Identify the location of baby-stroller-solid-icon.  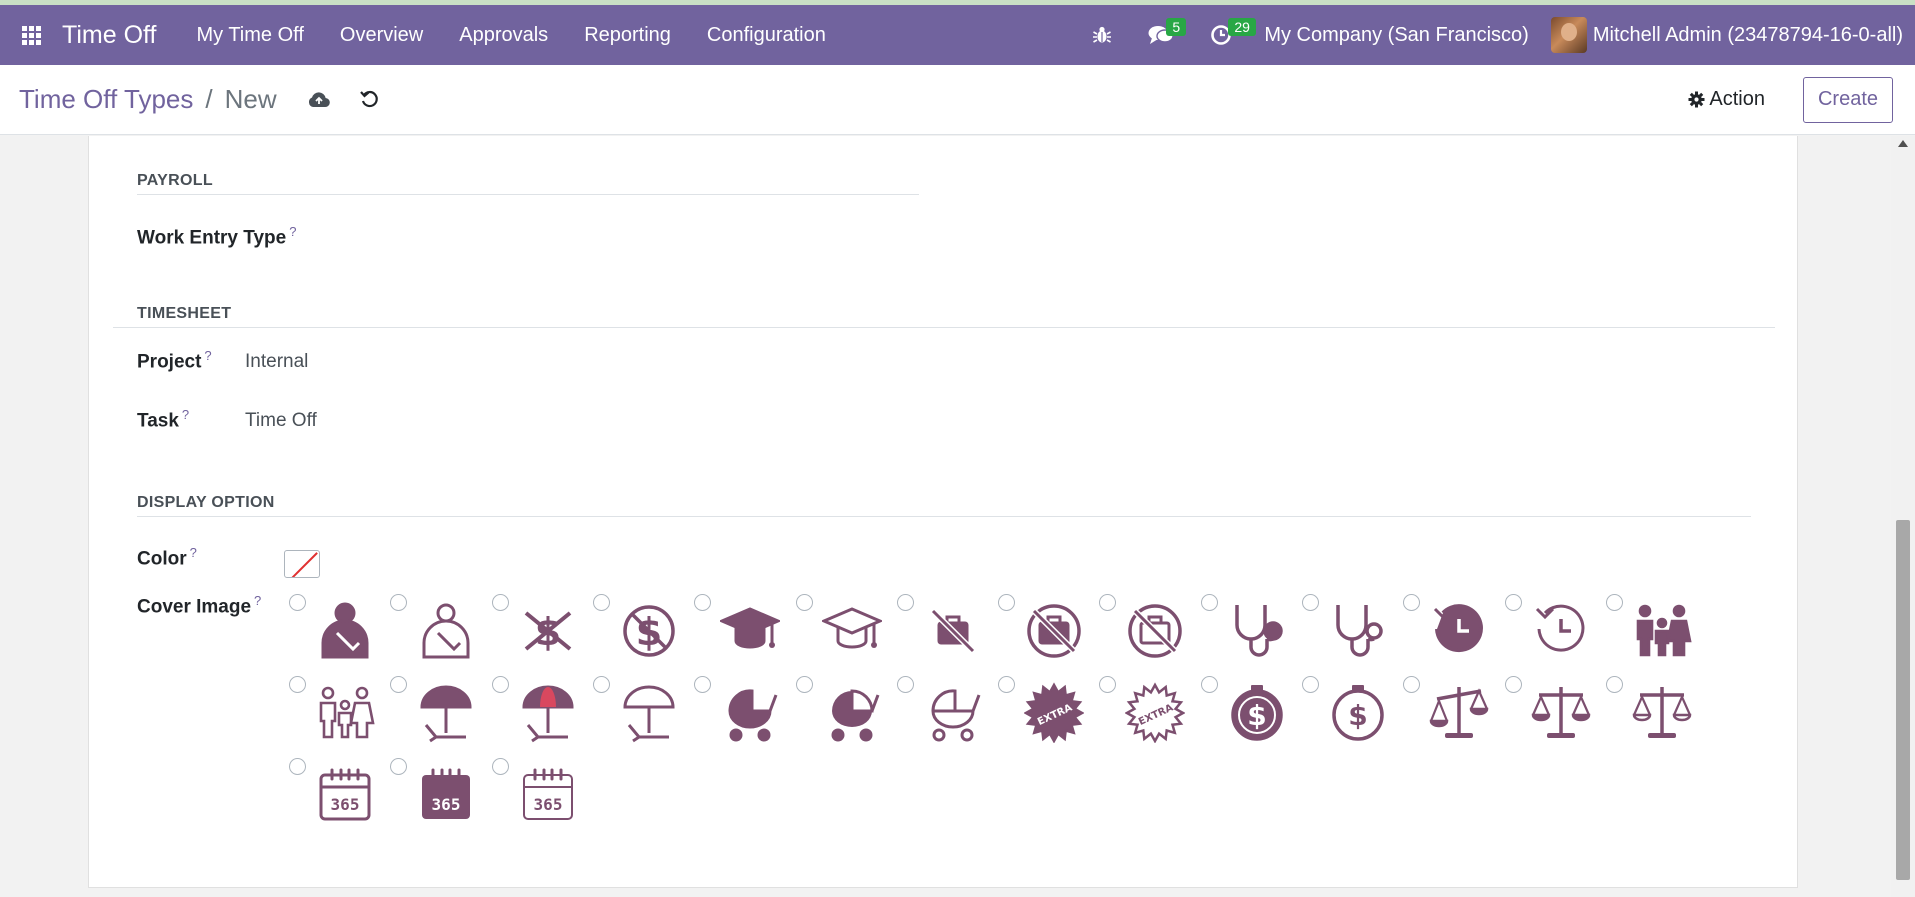
(750, 712).